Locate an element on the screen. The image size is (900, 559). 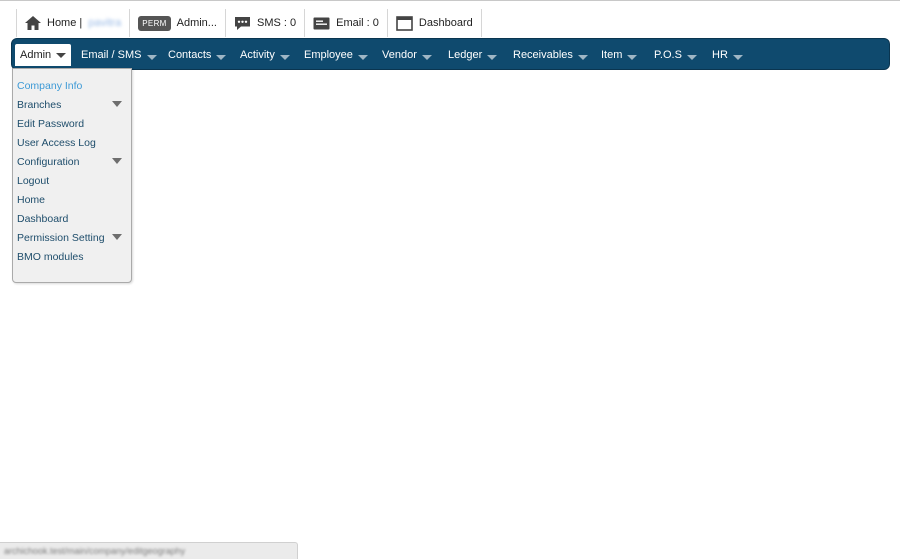
menu-item-configuration: Configuration is located at coordinates (73, 161).